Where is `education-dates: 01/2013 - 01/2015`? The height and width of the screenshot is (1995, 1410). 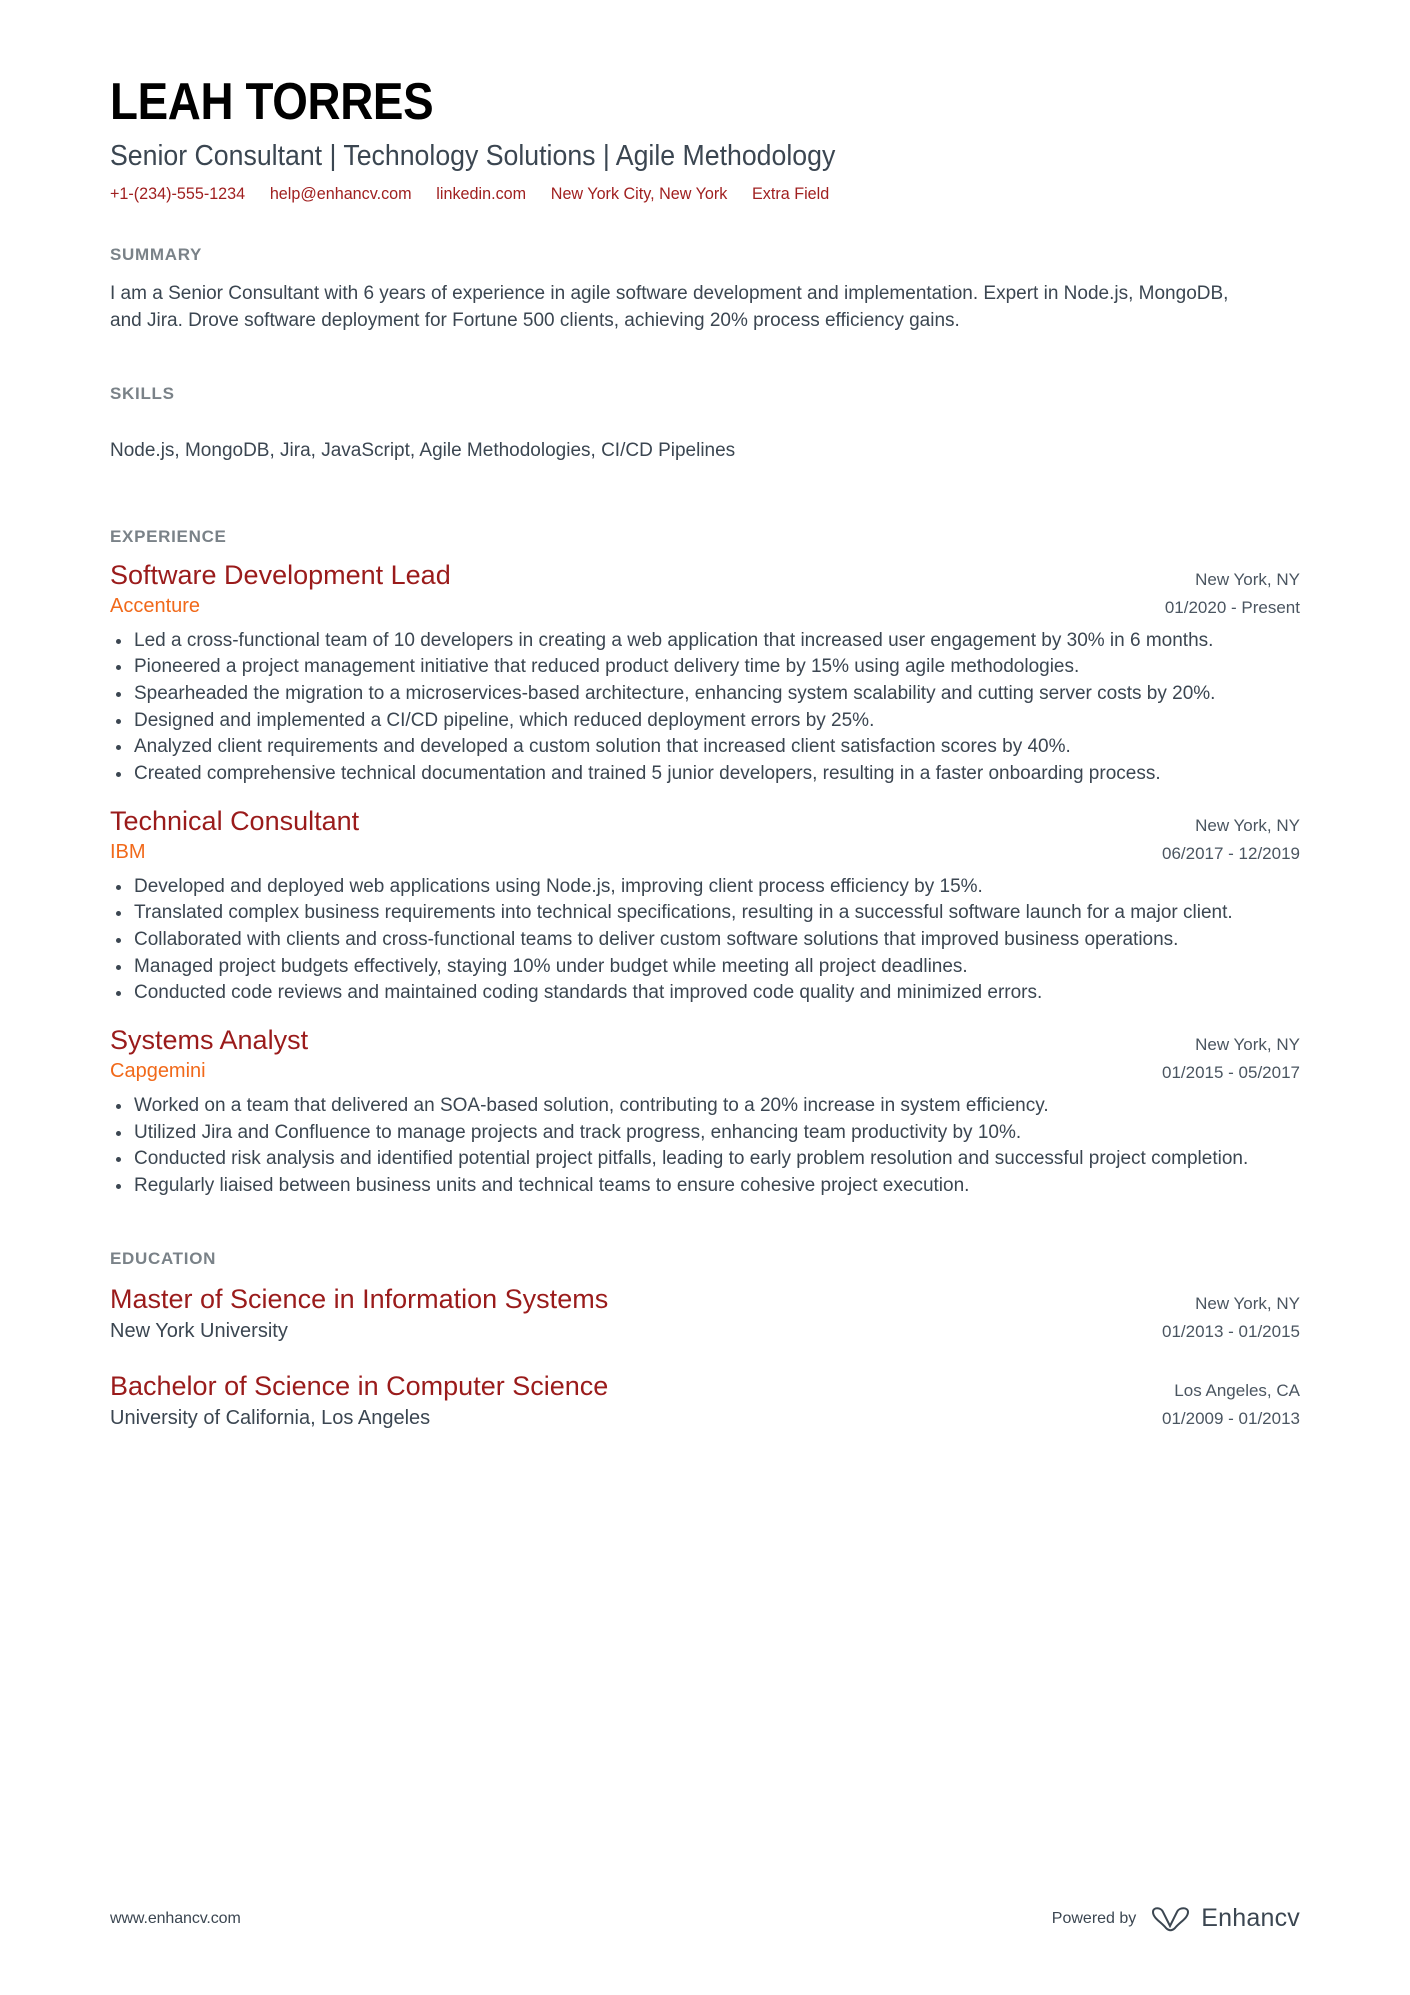
education-dates: 01/2013 - 01/2015 is located at coordinates (1230, 1331).